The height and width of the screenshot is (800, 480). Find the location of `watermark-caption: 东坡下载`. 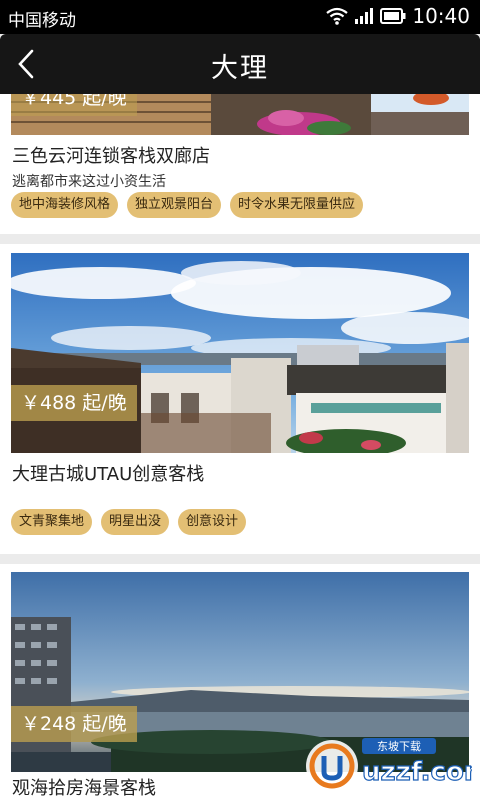

watermark-caption: 东坡下载 is located at coordinates (399, 746).